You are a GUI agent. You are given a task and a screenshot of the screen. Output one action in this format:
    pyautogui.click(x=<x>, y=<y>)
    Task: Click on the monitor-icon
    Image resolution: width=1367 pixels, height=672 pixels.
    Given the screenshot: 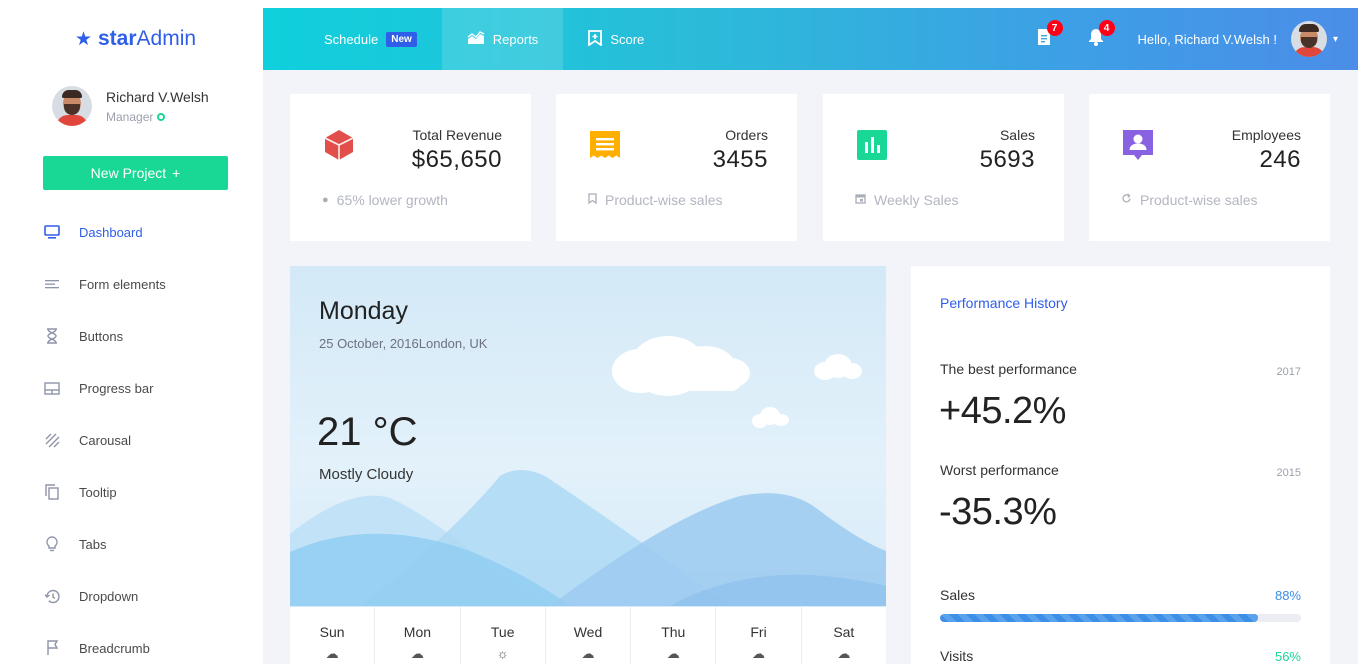 What is the action you would take?
    pyautogui.click(x=52, y=232)
    